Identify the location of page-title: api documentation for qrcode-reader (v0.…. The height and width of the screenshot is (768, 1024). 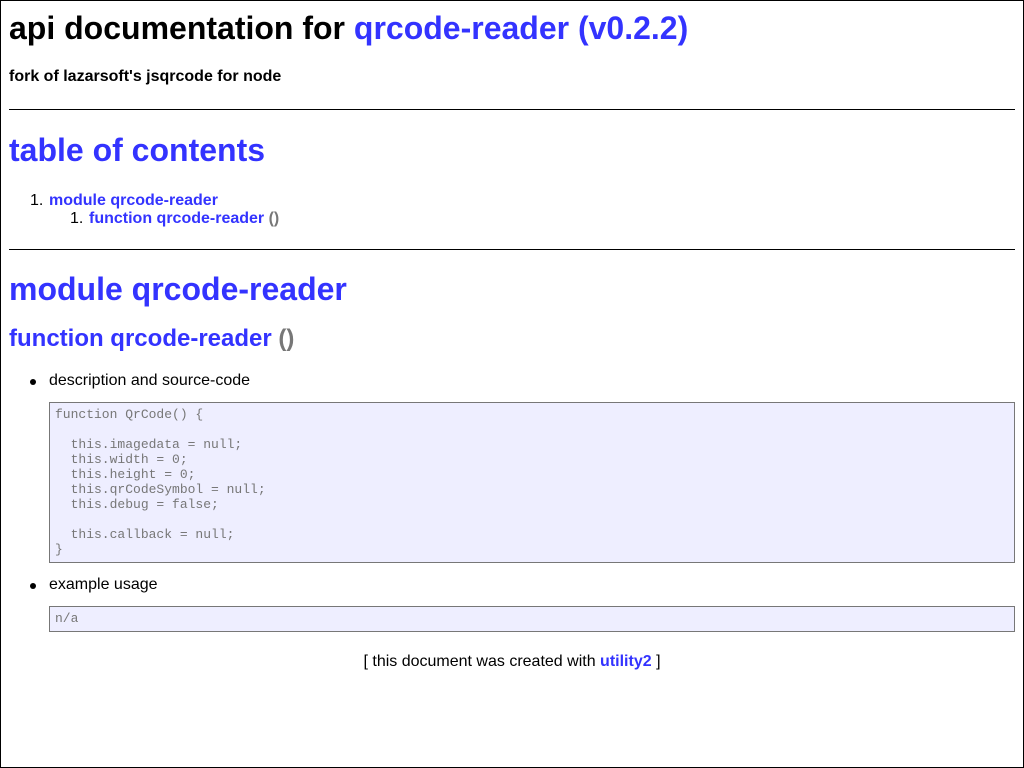
(512, 24).